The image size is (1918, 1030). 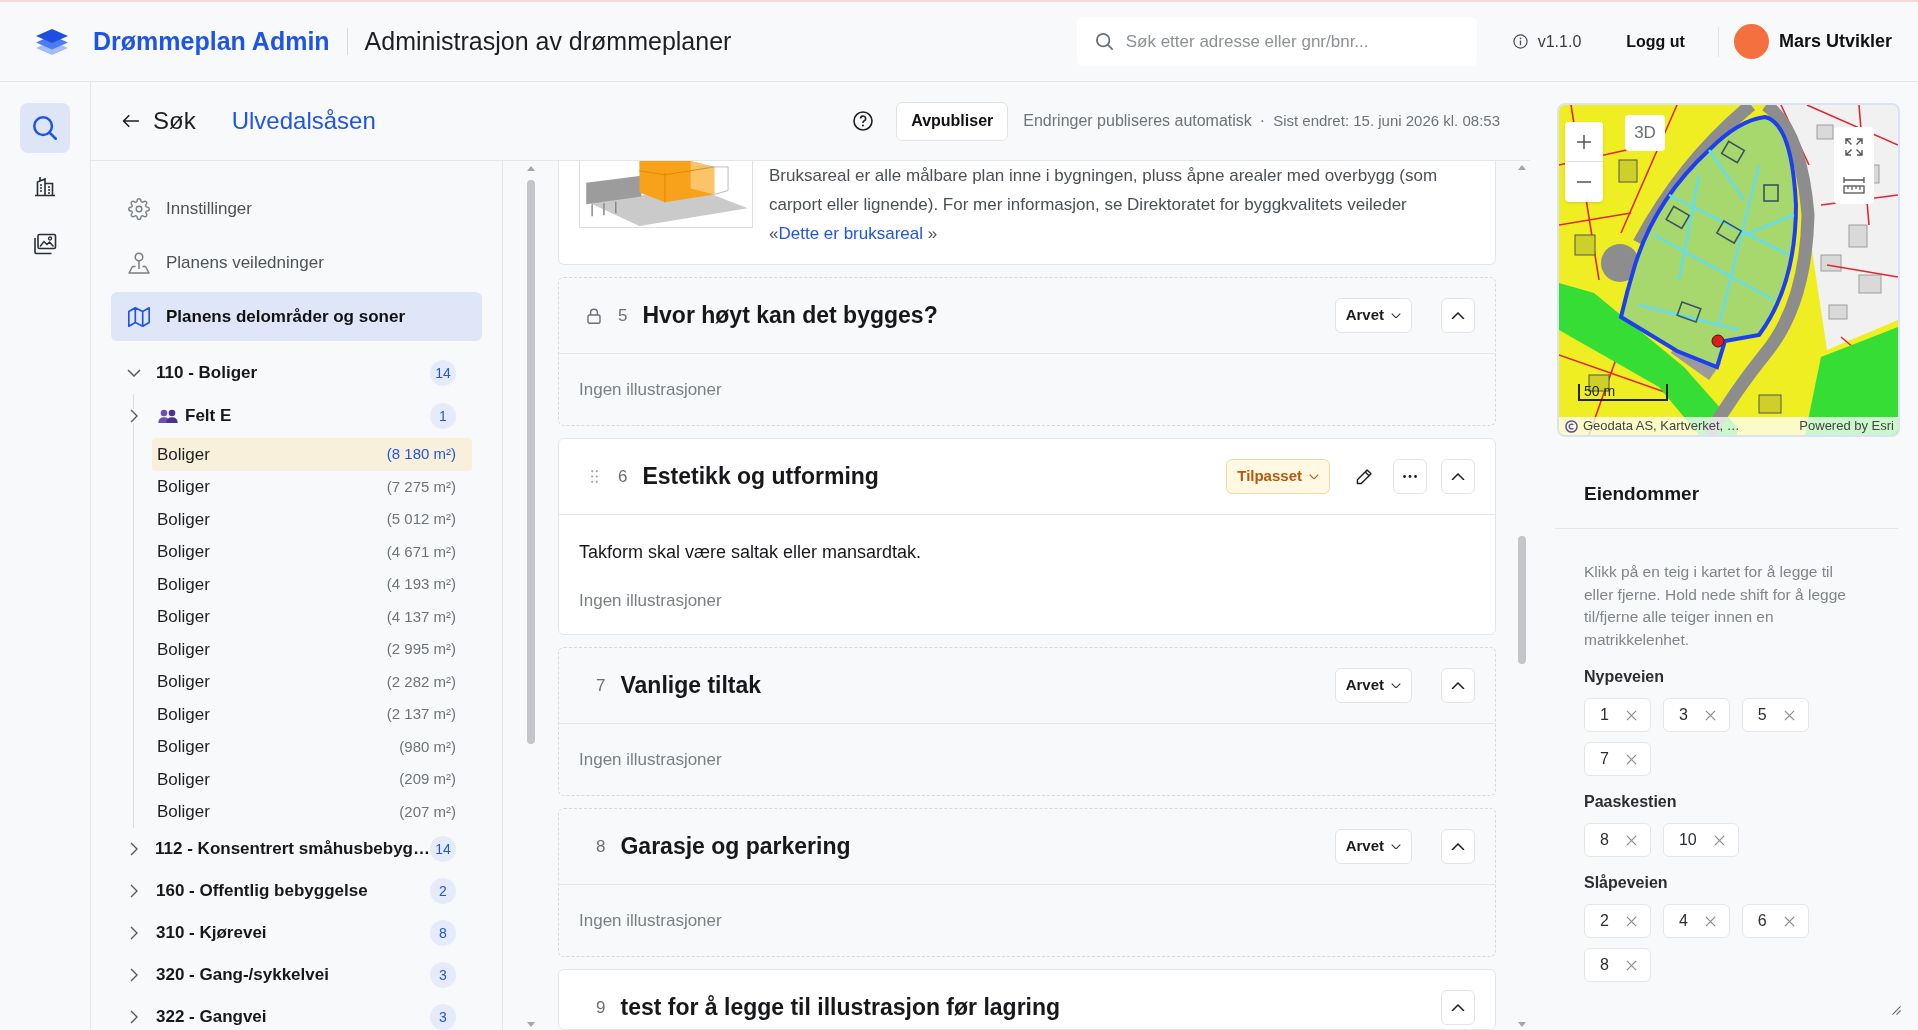 What do you see at coordinates (312, 519) in the screenshot?
I see `zone-item: Boliger (5 012 m²)` at bounding box center [312, 519].